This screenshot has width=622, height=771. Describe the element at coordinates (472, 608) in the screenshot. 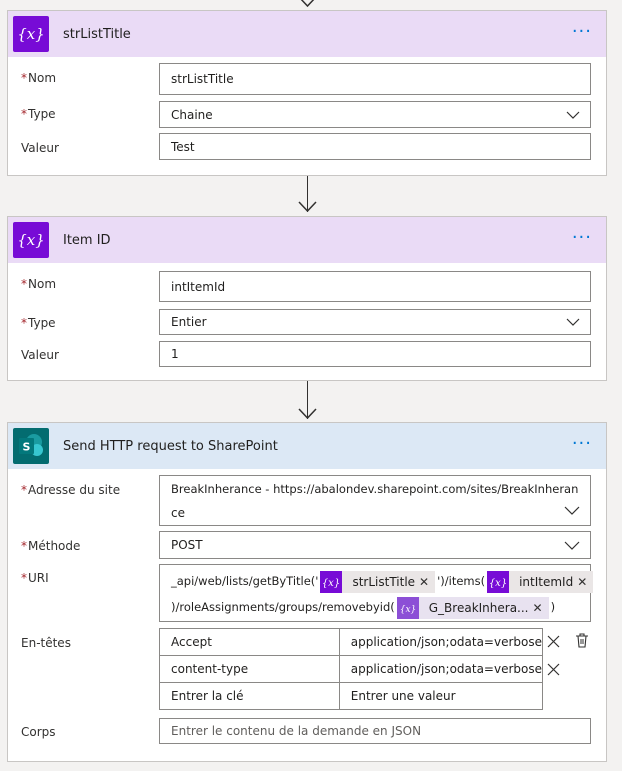

I see `token-g-breakinherance: {x} G_BreakInhera... ✕` at that location.